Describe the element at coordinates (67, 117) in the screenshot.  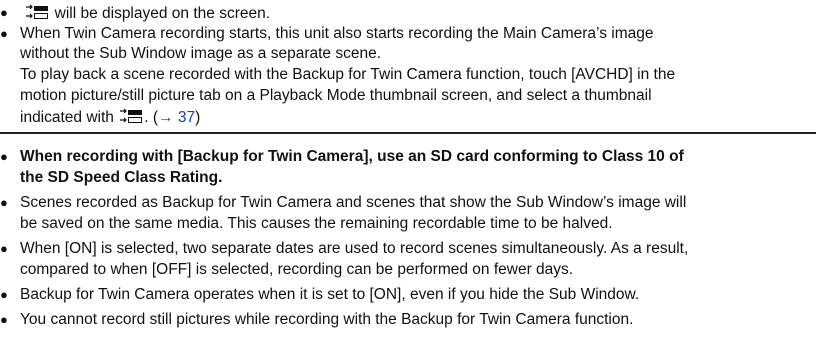
I see `paragraph-text: indicated with` at that location.